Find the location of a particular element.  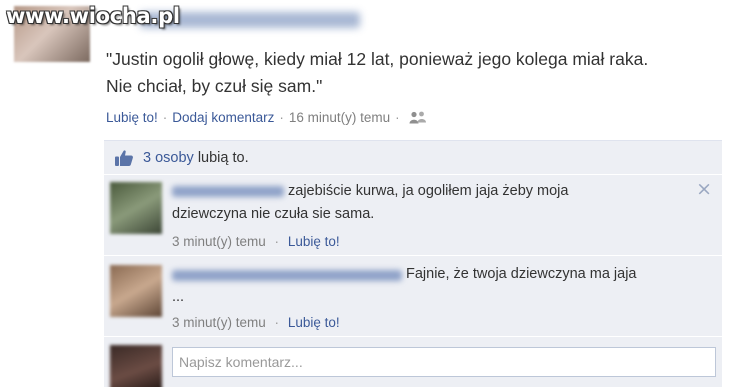

thumbs-up-icon is located at coordinates (124, 157).